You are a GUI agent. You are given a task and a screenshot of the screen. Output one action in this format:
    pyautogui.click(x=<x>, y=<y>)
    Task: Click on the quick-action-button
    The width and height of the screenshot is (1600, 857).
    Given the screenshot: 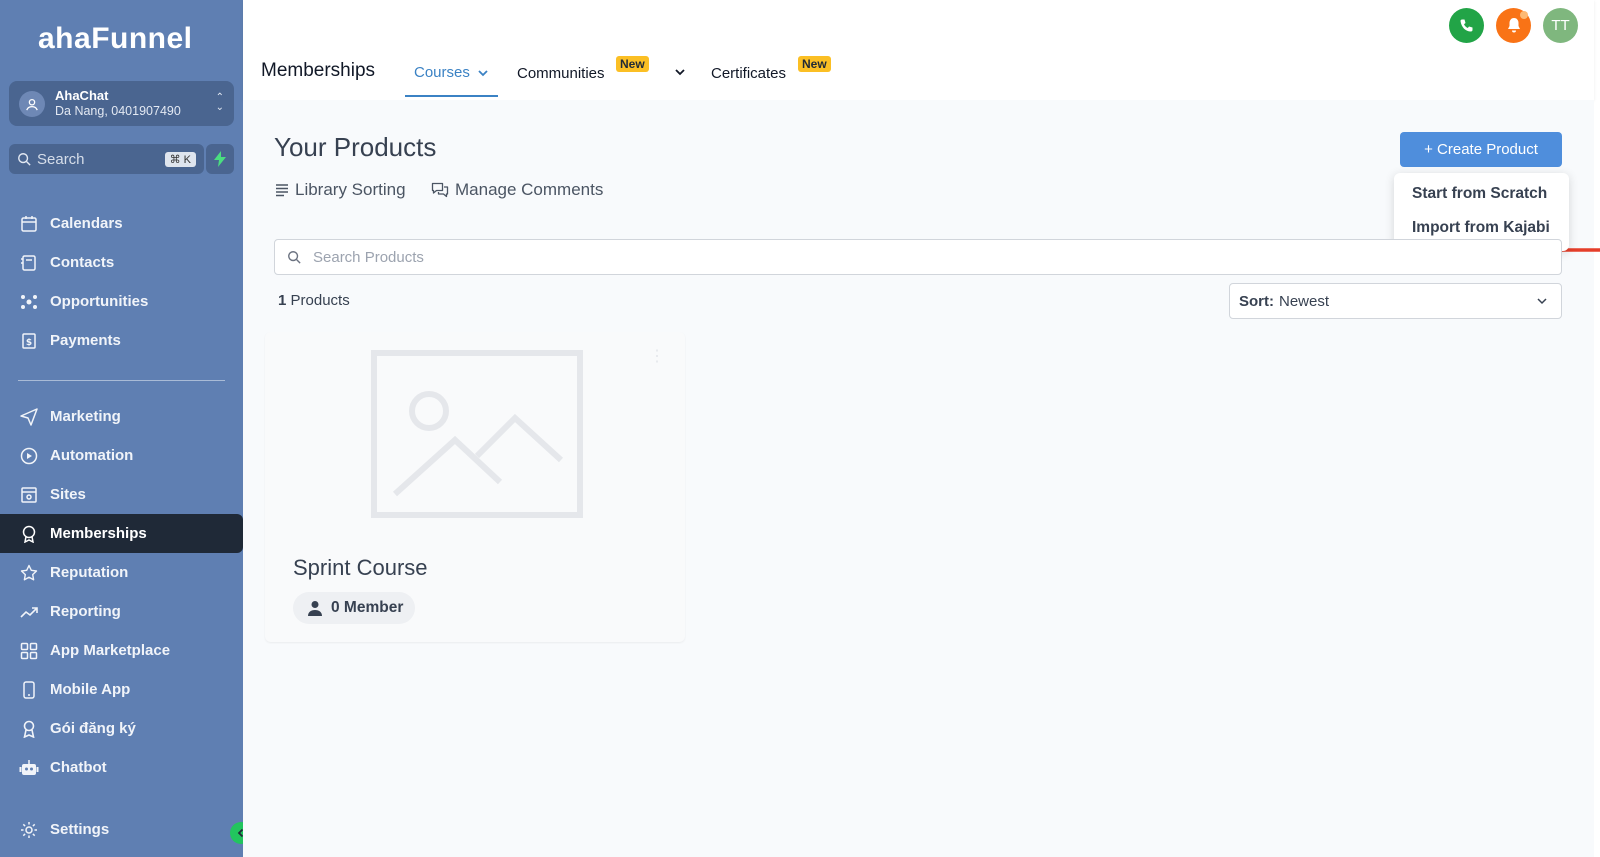 What is the action you would take?
    pyautogui.click(x=220, y=159)
    